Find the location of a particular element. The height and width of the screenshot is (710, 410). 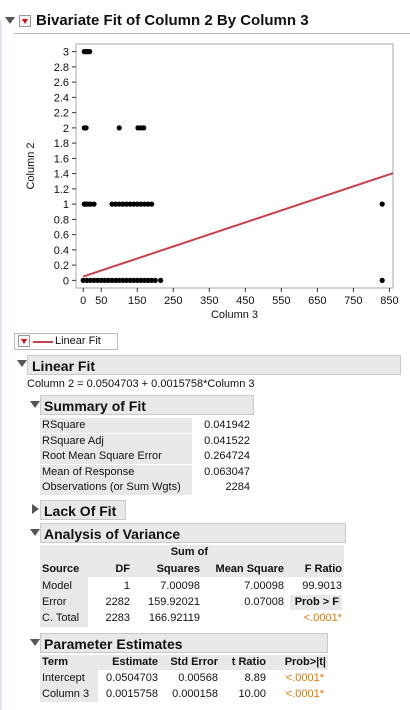

y-tick-label: 1.8 is located at coordinates (61, 144).